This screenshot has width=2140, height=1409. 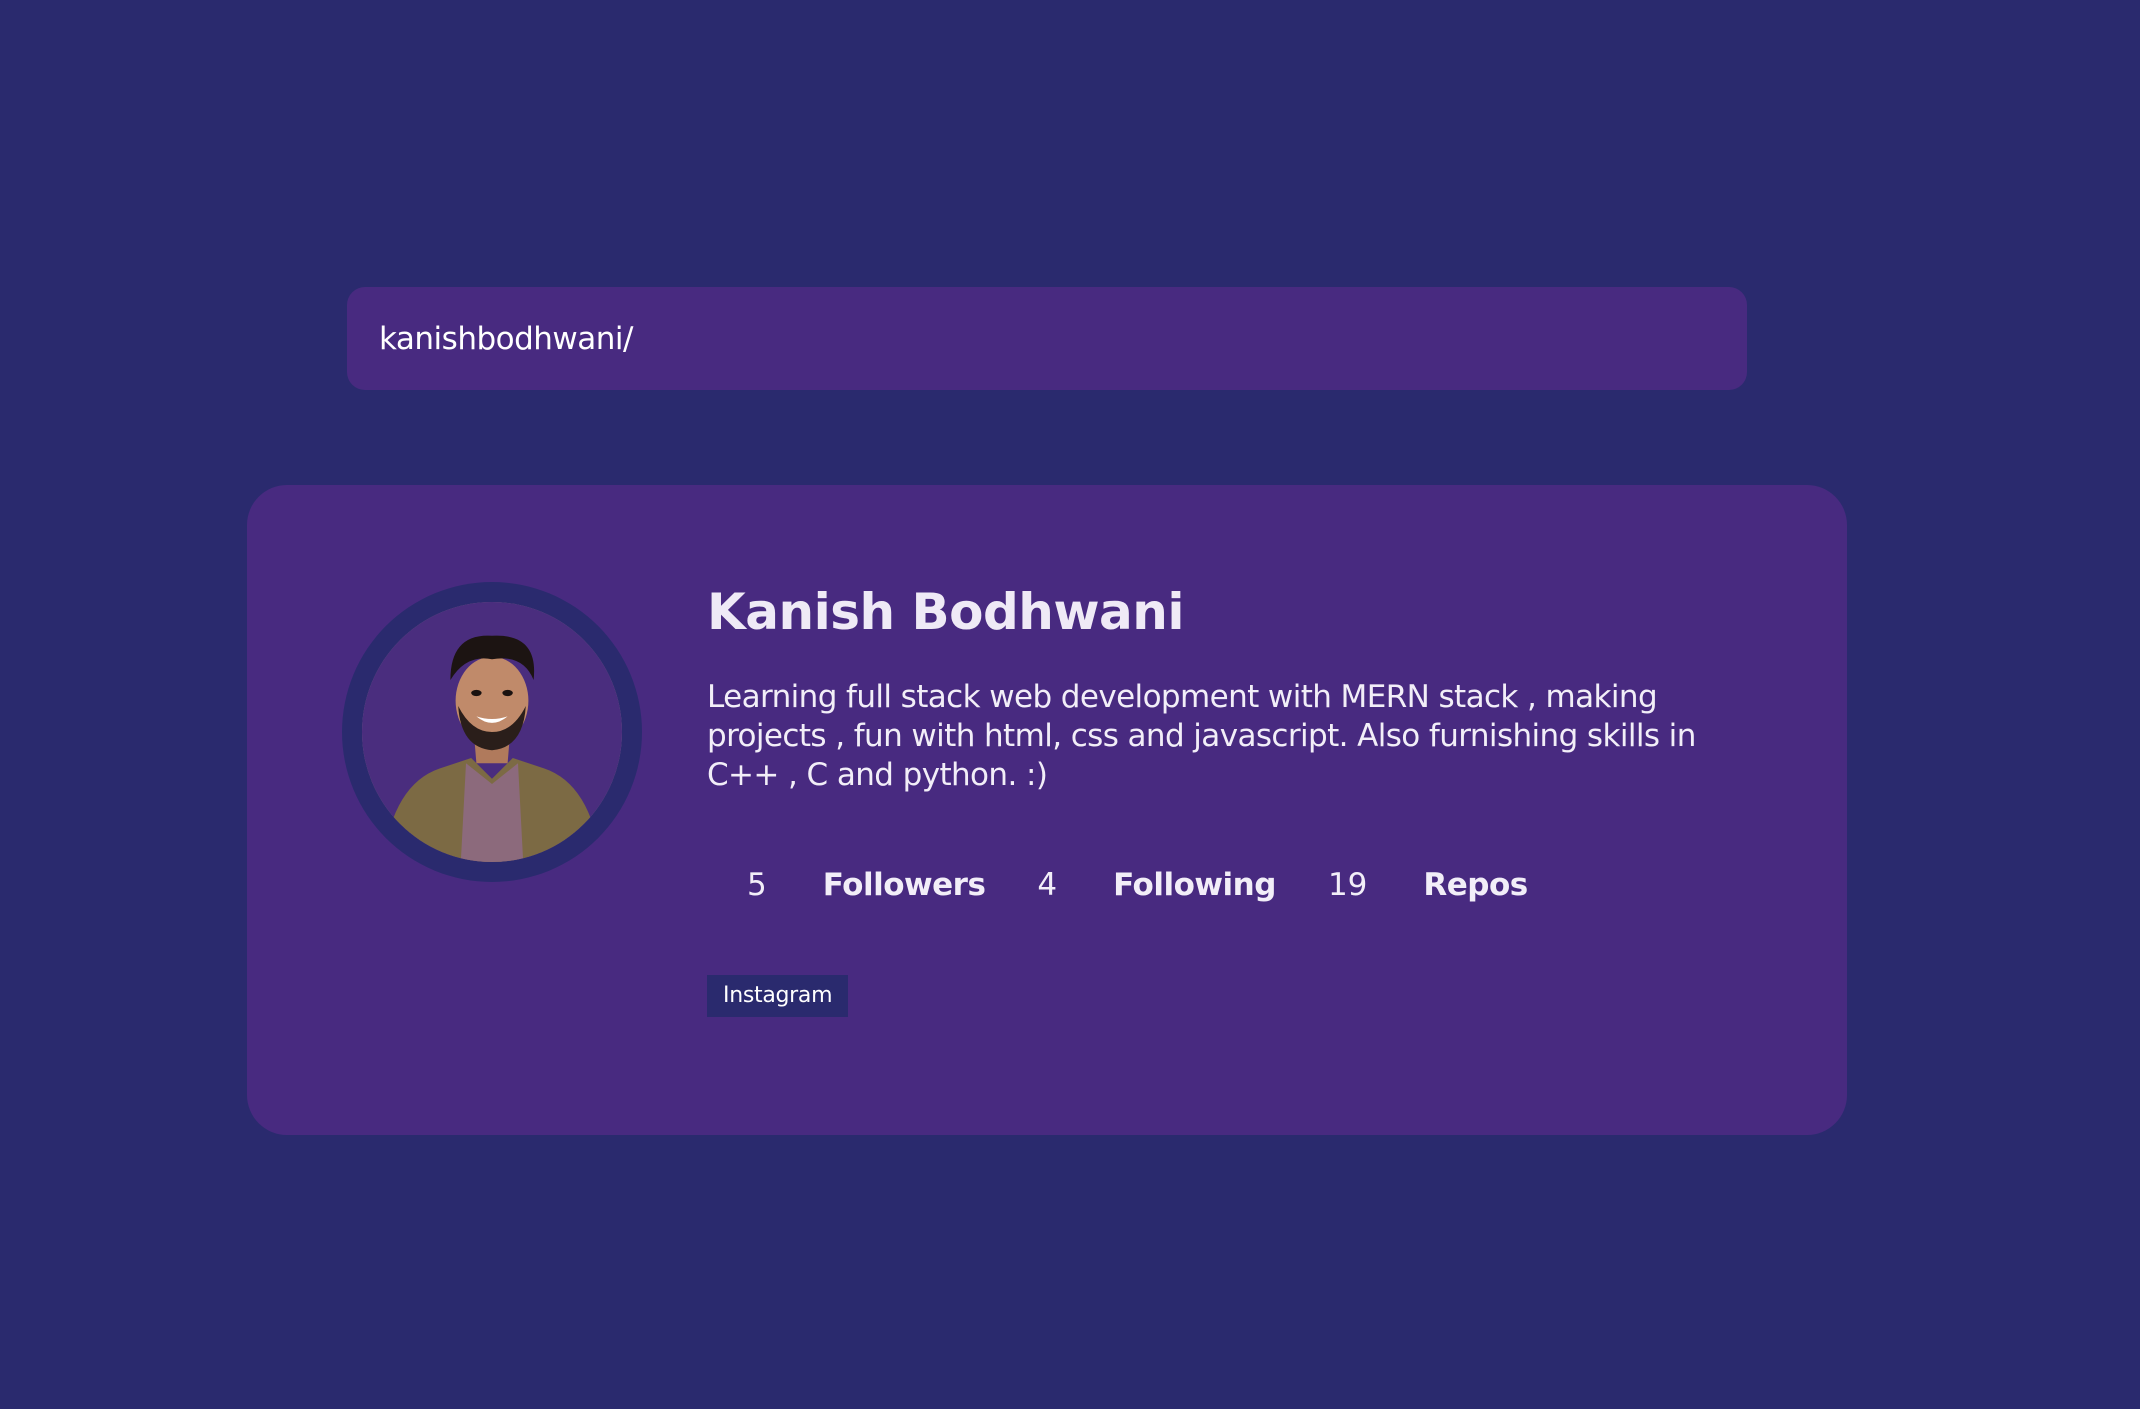 I want to click on profile-links: Instagram, so click(x=1237, y=996).